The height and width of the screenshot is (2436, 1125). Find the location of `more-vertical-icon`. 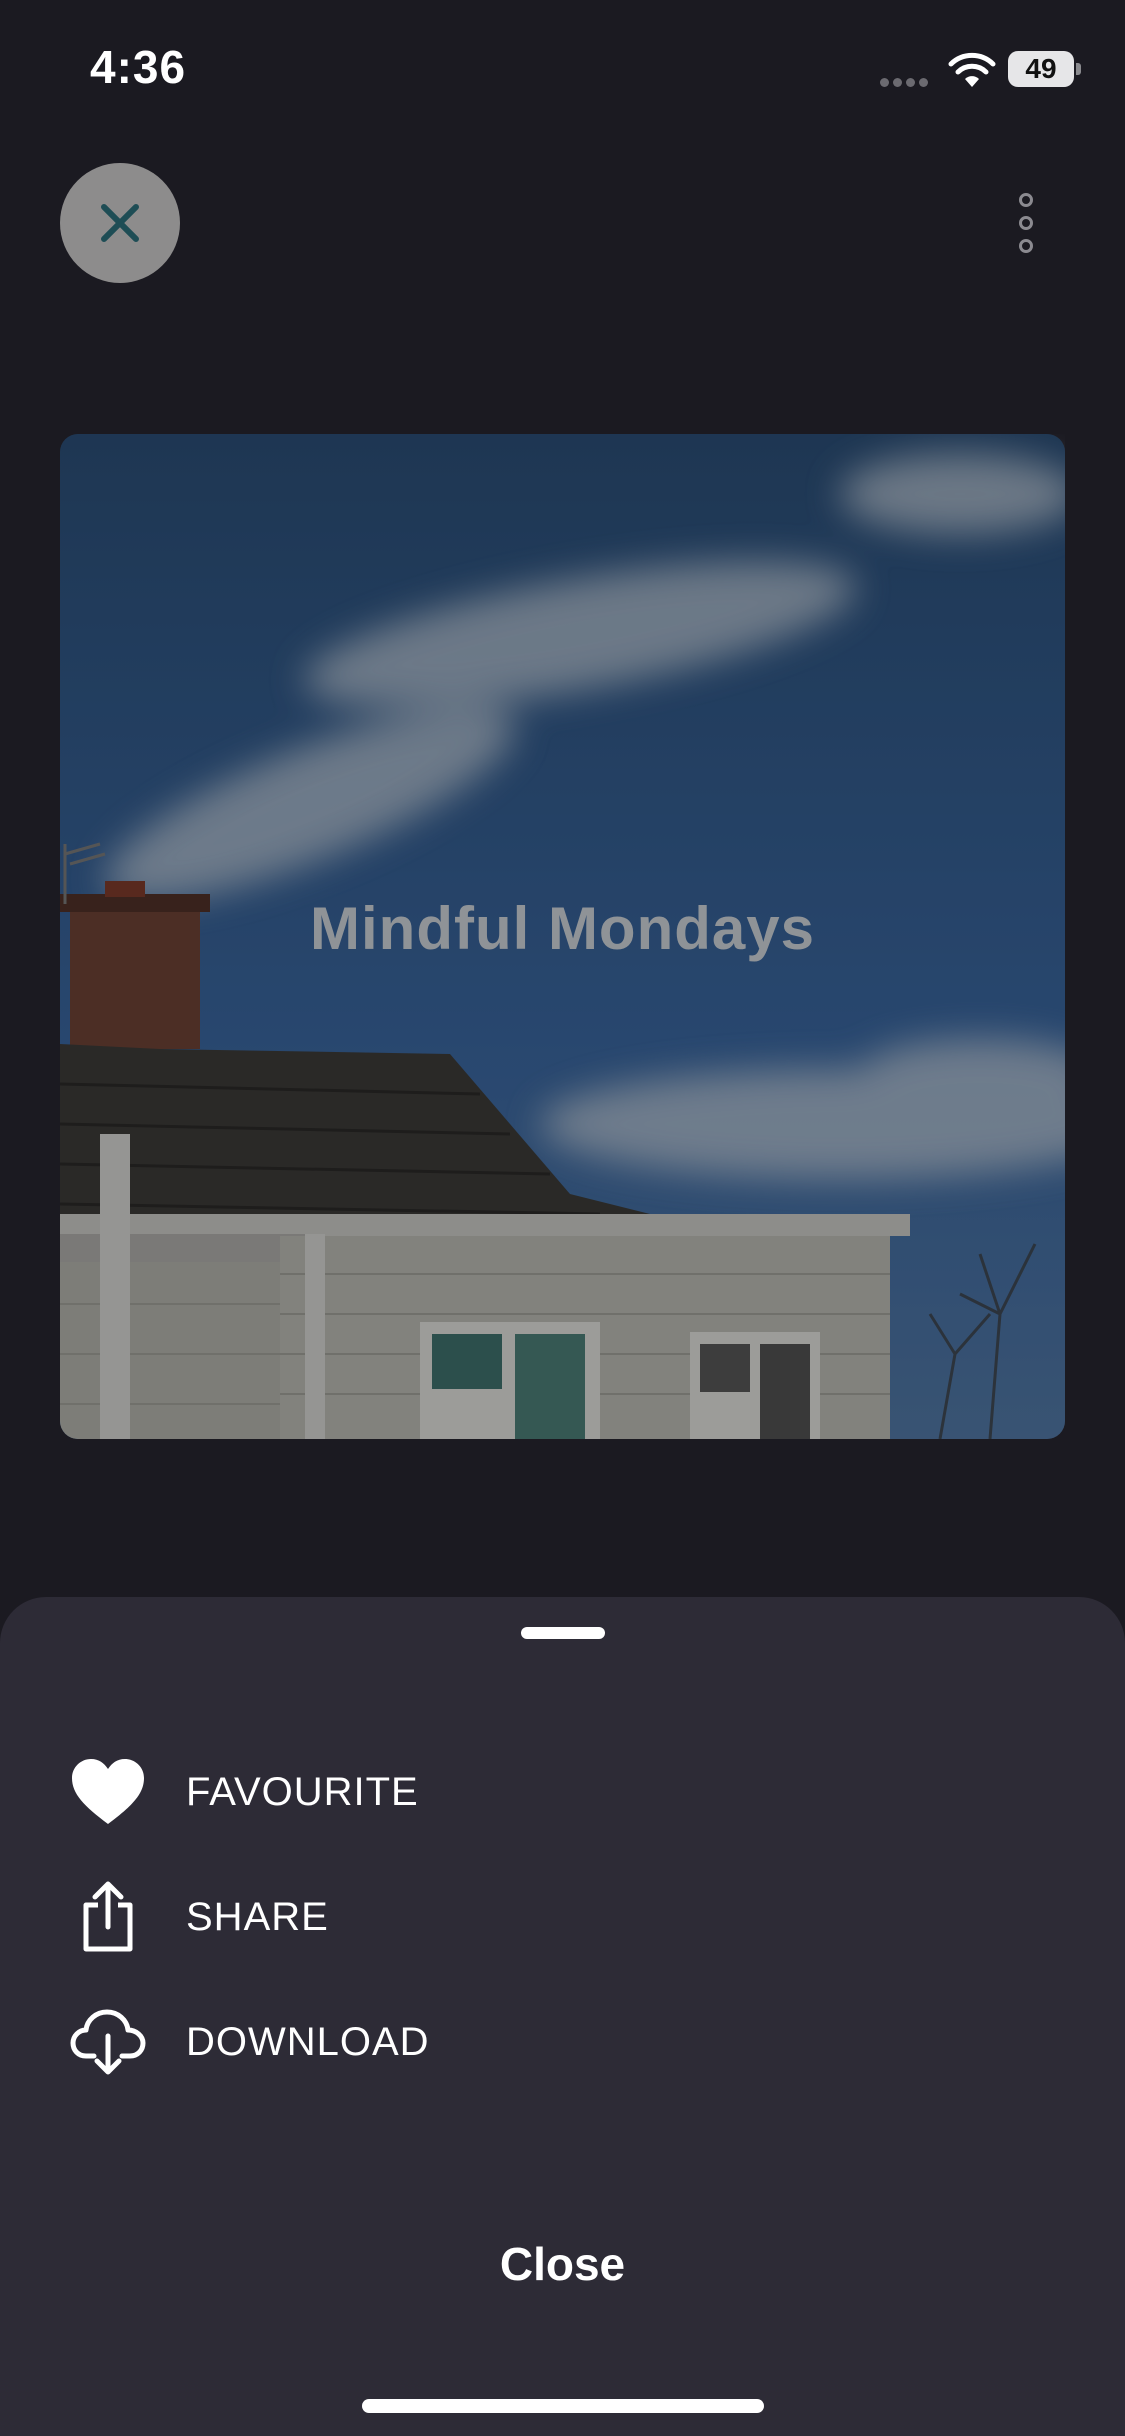

more-vertical-icon is located at coordinates (1026, 200).